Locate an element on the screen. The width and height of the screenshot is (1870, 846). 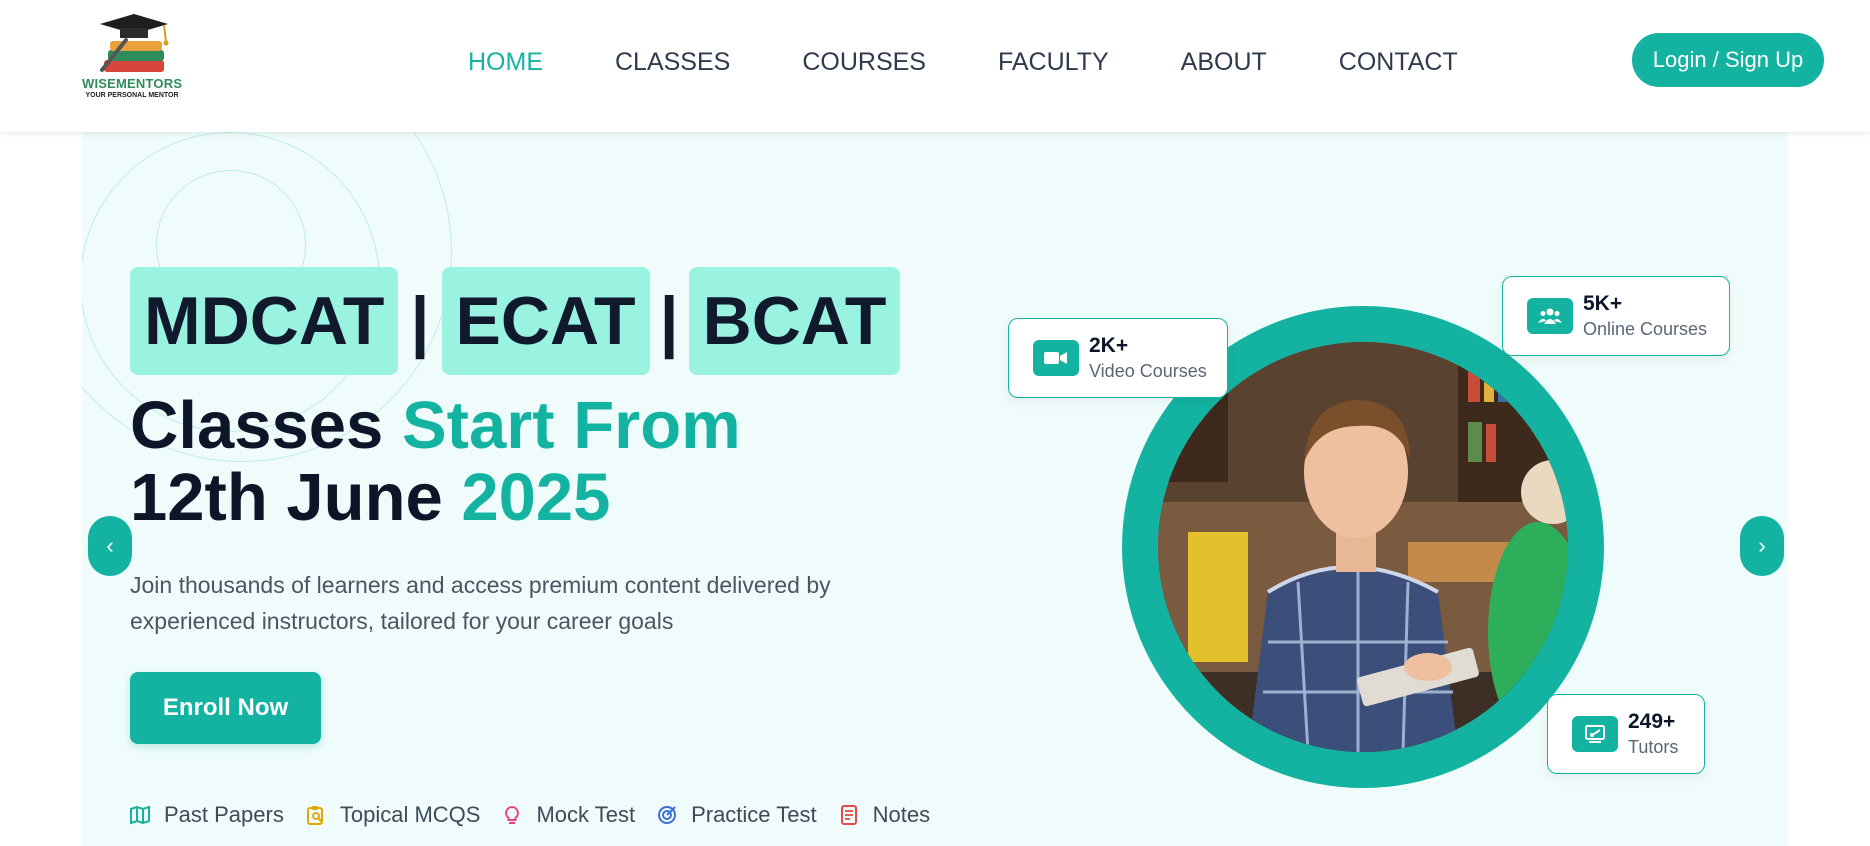
headline-accent: 2025 is located at coordinates (536, 497).